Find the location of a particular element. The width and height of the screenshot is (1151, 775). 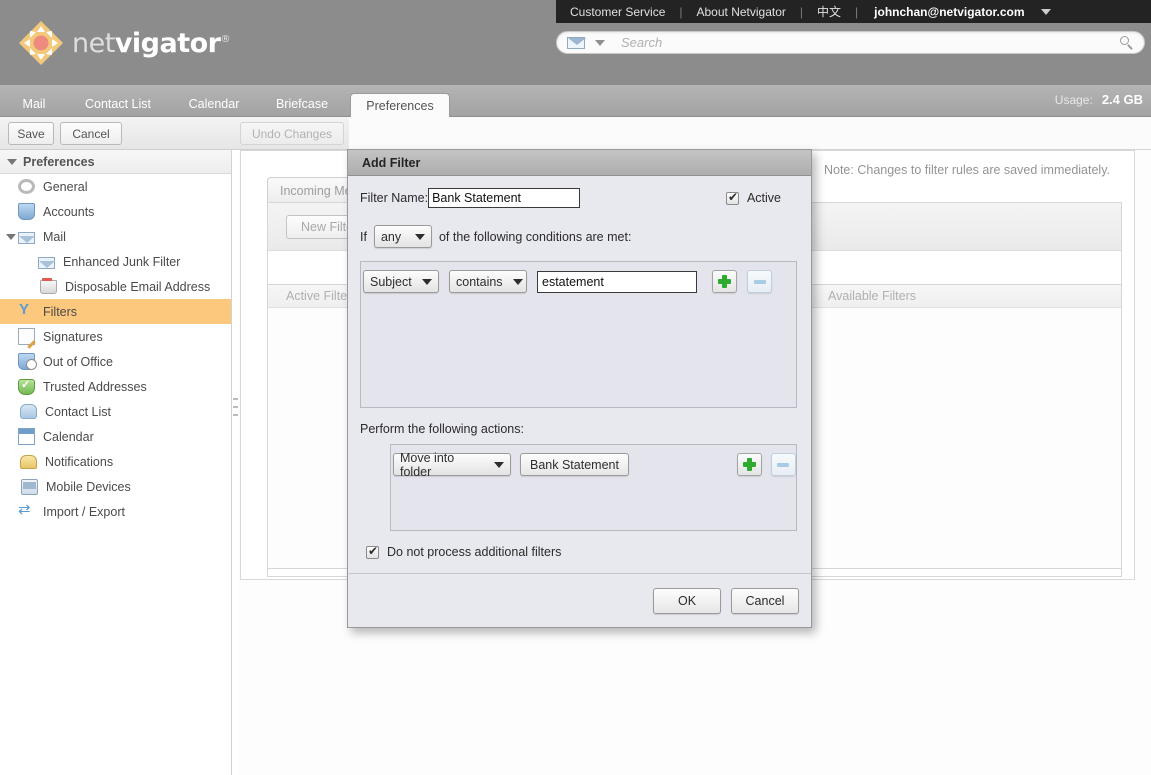

import-export-icon is located at coordinates (26, 510).